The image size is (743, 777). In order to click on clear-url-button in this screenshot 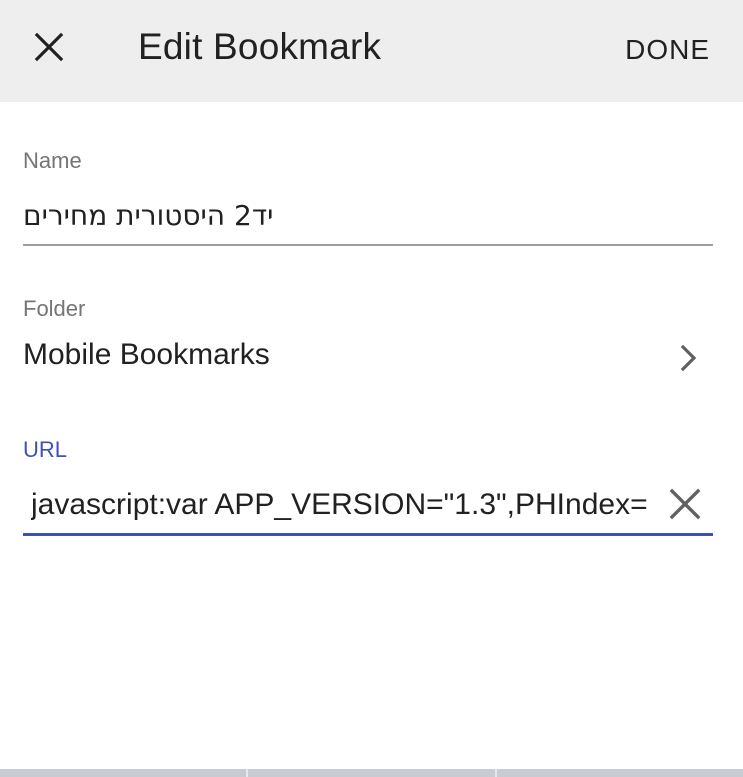, I will do `click(685, 504)`.